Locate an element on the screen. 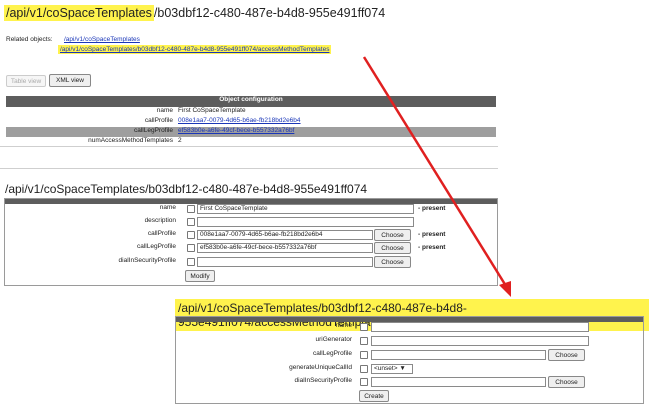 The image size is (649, 415). arrow-head is located at coordinates (505, 289).